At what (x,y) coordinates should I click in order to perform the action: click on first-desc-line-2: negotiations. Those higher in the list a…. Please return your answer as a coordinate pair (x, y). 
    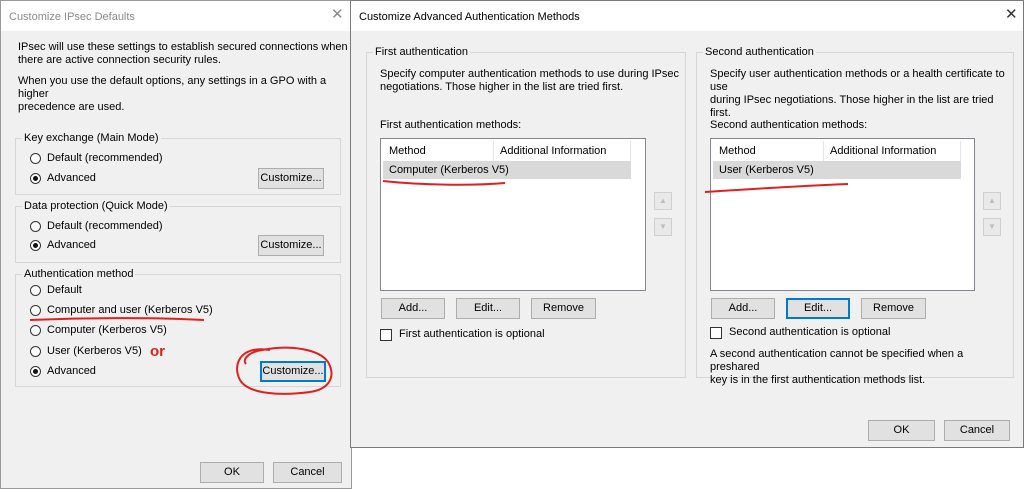
    Looking at the image, I should click on (502, 87).